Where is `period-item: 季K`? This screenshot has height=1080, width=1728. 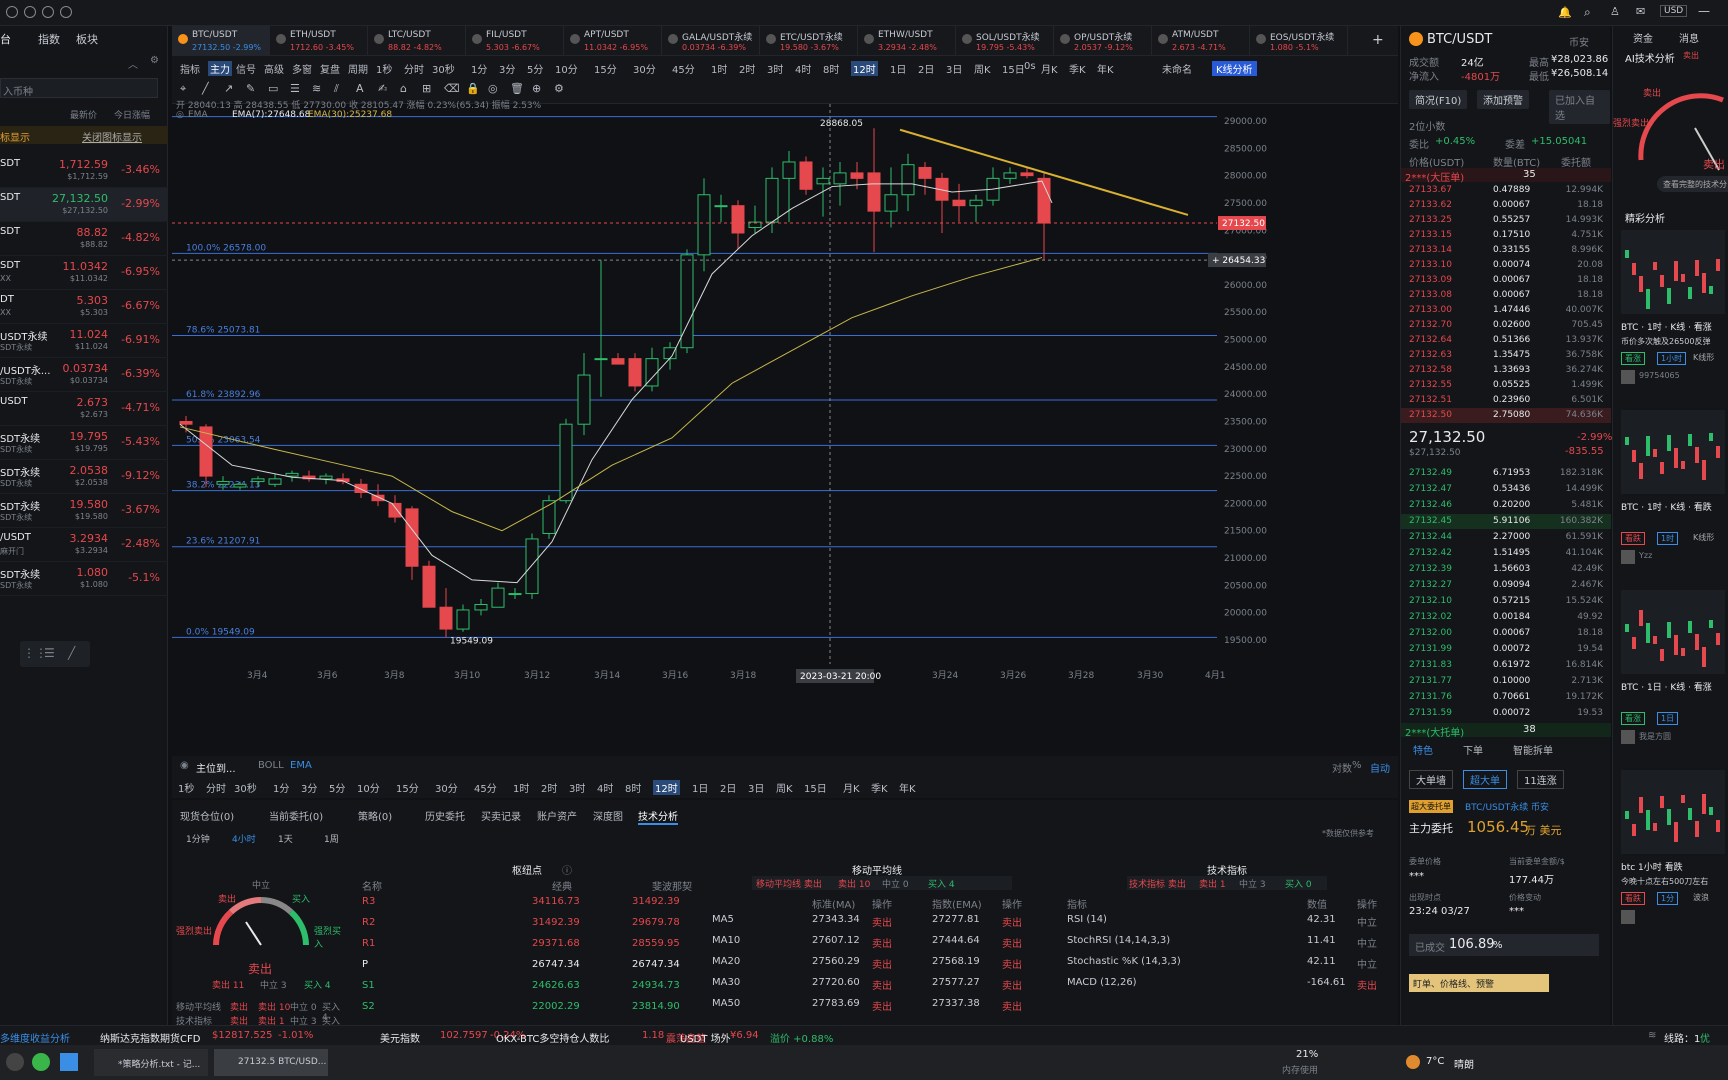
period-item: 季K is located at coordinates (879, 787).